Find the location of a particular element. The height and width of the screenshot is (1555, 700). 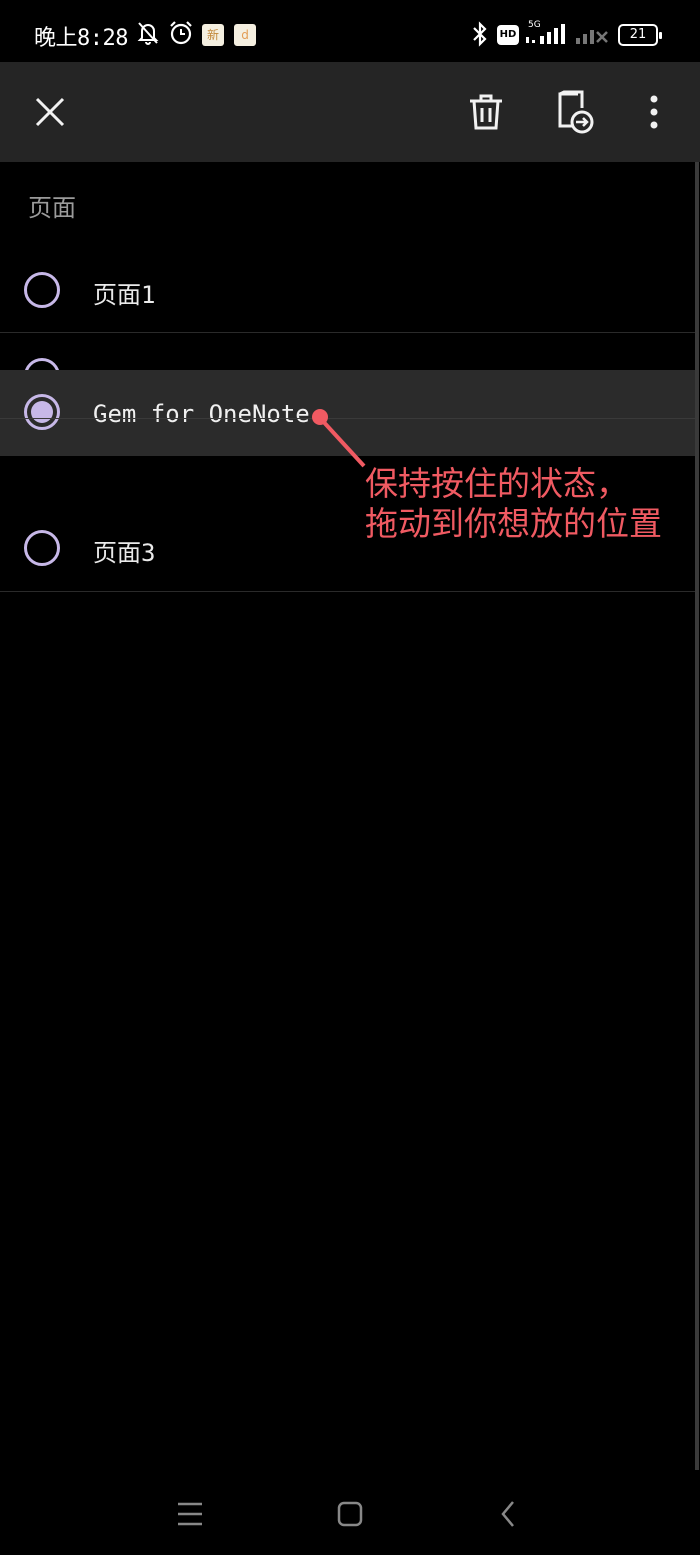

back-icon is located at coordinates (507, 1514).